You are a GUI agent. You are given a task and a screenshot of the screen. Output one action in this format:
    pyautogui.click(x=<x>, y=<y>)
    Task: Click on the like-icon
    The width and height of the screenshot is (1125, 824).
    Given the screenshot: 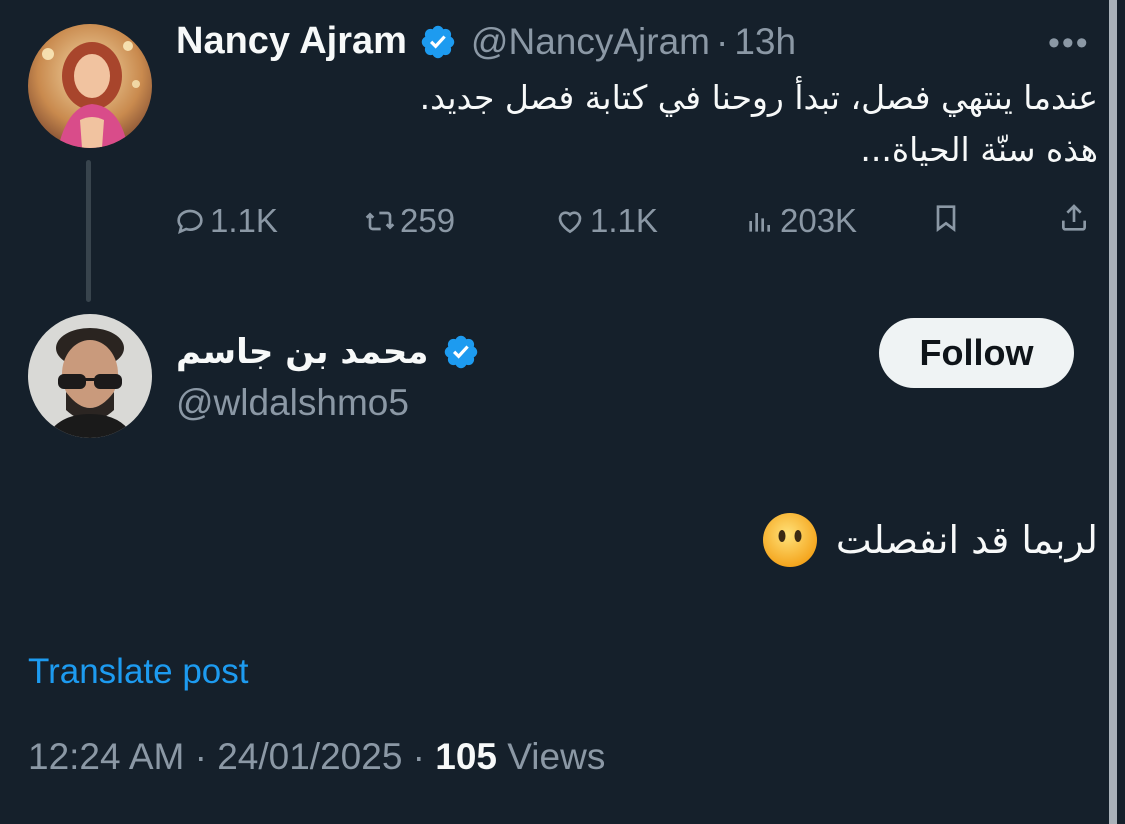 What is the action you would take?
    pyautogui.click(x=570, y=222)
    